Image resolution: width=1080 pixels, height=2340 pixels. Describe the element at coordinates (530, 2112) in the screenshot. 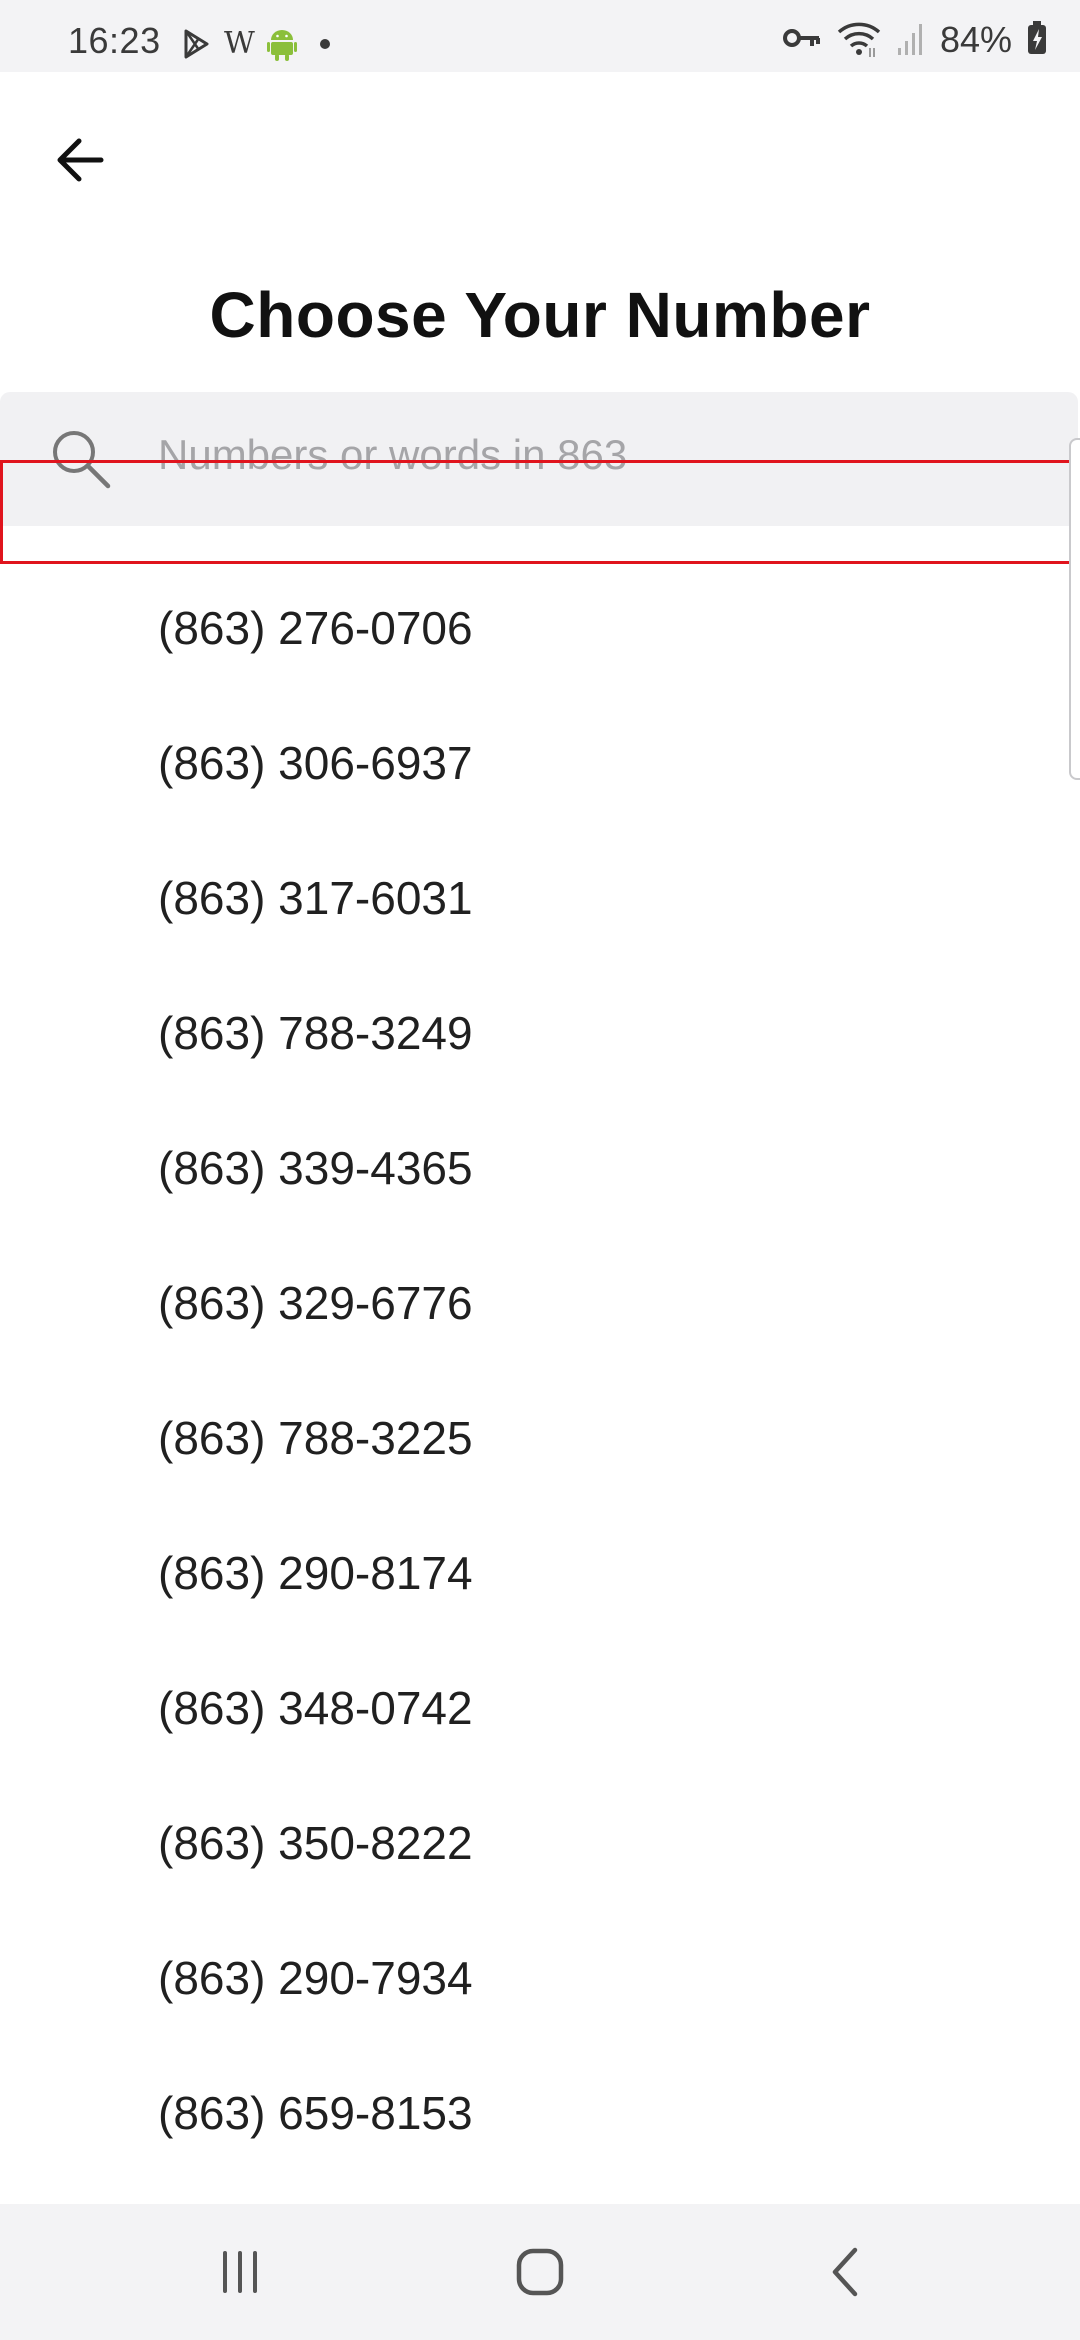

I see `list-item: (863) 659-8153` at that location.